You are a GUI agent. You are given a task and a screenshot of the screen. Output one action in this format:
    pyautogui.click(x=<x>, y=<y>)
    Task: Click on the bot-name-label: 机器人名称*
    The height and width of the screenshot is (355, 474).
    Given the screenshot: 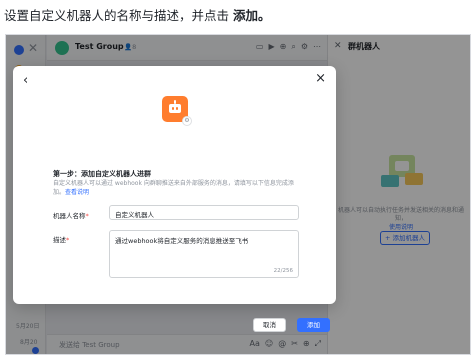 What is the action you would take?
    pyautogui.click(x=71, y=215)
    